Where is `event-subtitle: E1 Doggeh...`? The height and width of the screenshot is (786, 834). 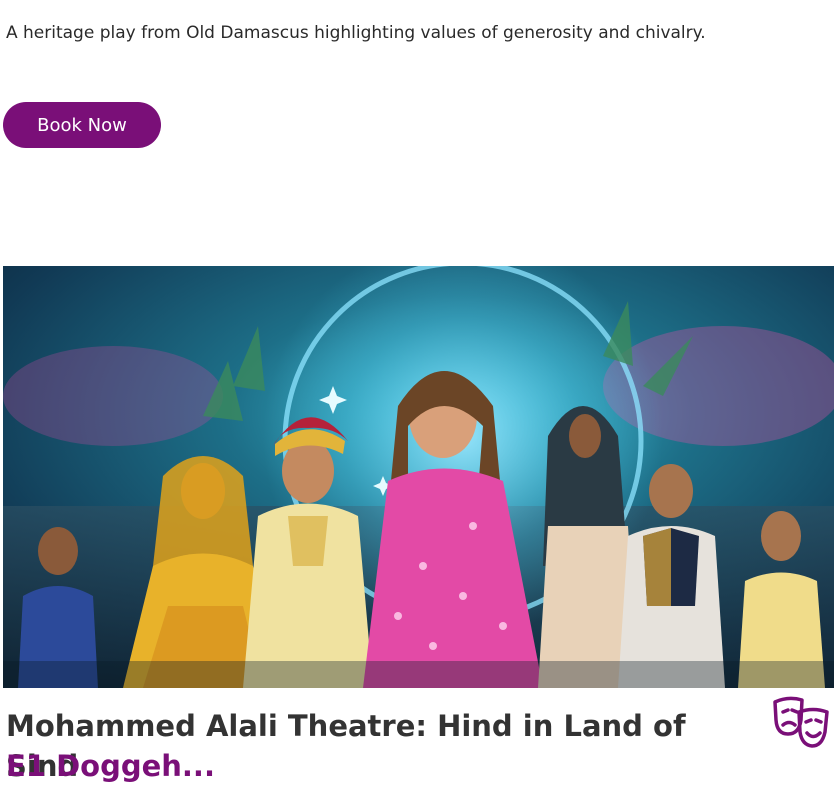
event-subtitle: E1 Doggeh... is located at coordinates (110, 766).